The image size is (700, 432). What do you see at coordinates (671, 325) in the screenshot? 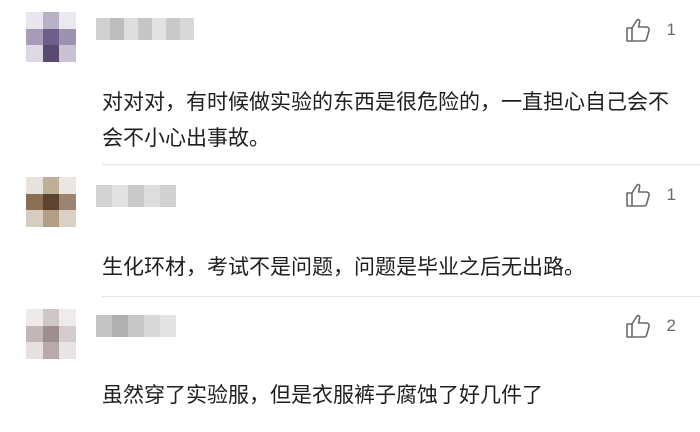
I see `like-count: 2` at bounding box center [671, 325].